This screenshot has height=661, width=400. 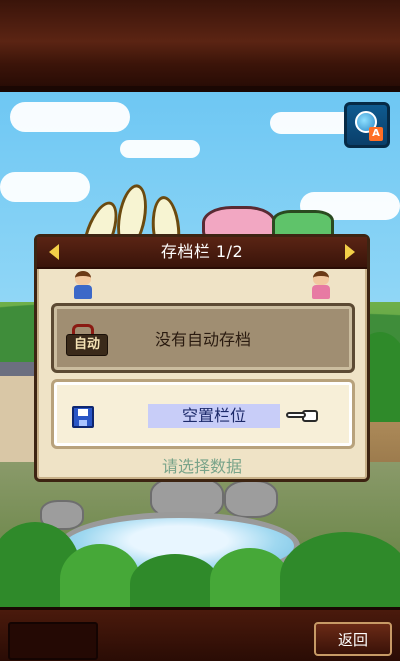 I want to click on empty-slot-label: 空置栏位, so click(x=214, y=416).